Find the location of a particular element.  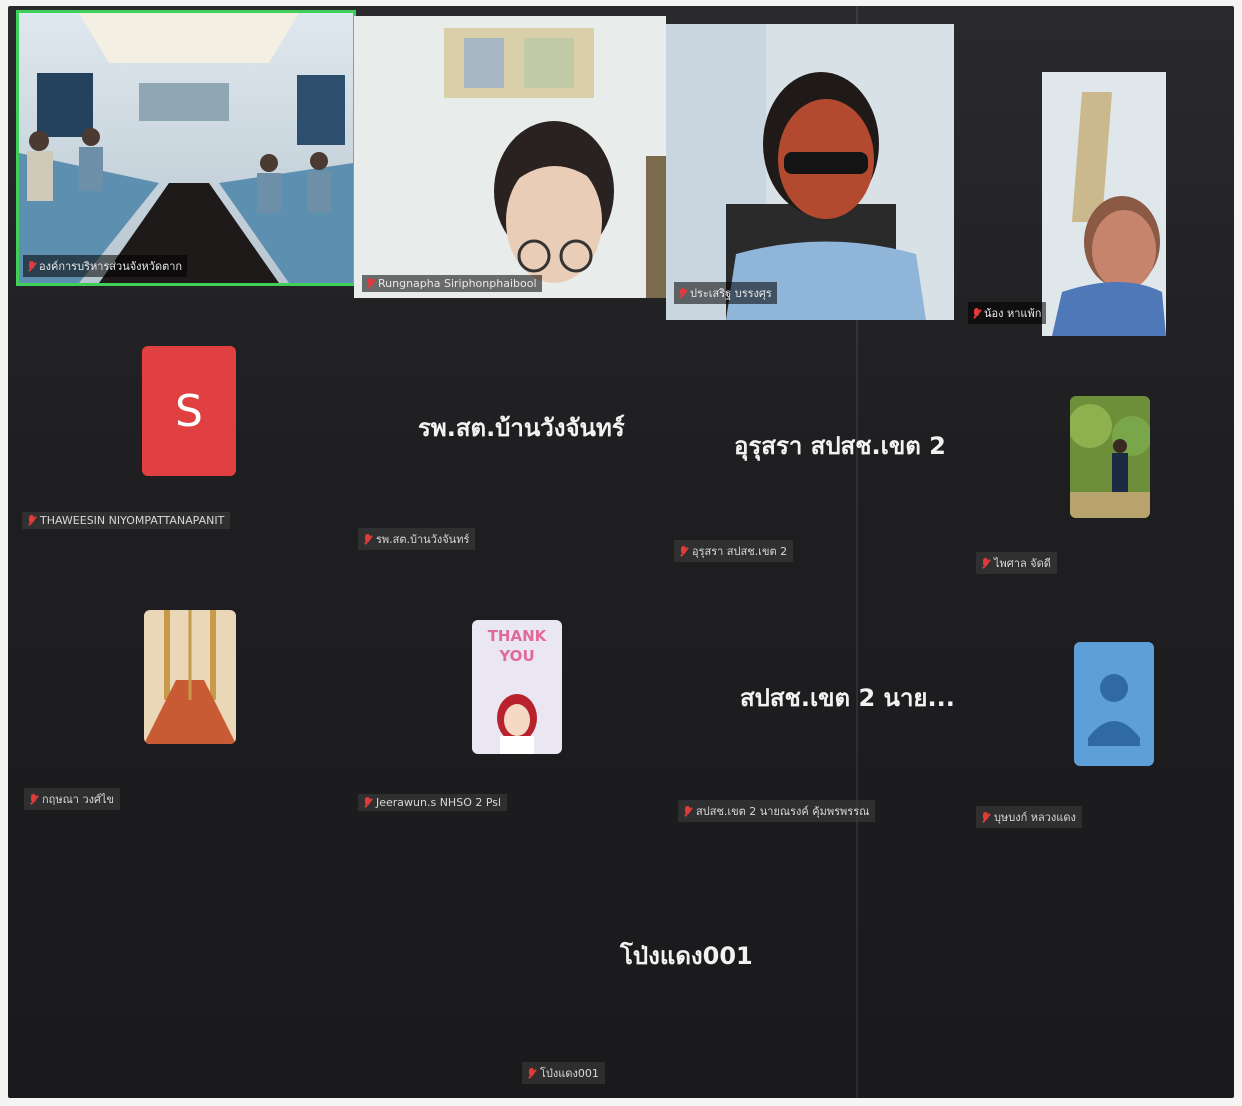

participant-name: บุษบงก์ หลวงแดง is located at coordinates (1035, 817).